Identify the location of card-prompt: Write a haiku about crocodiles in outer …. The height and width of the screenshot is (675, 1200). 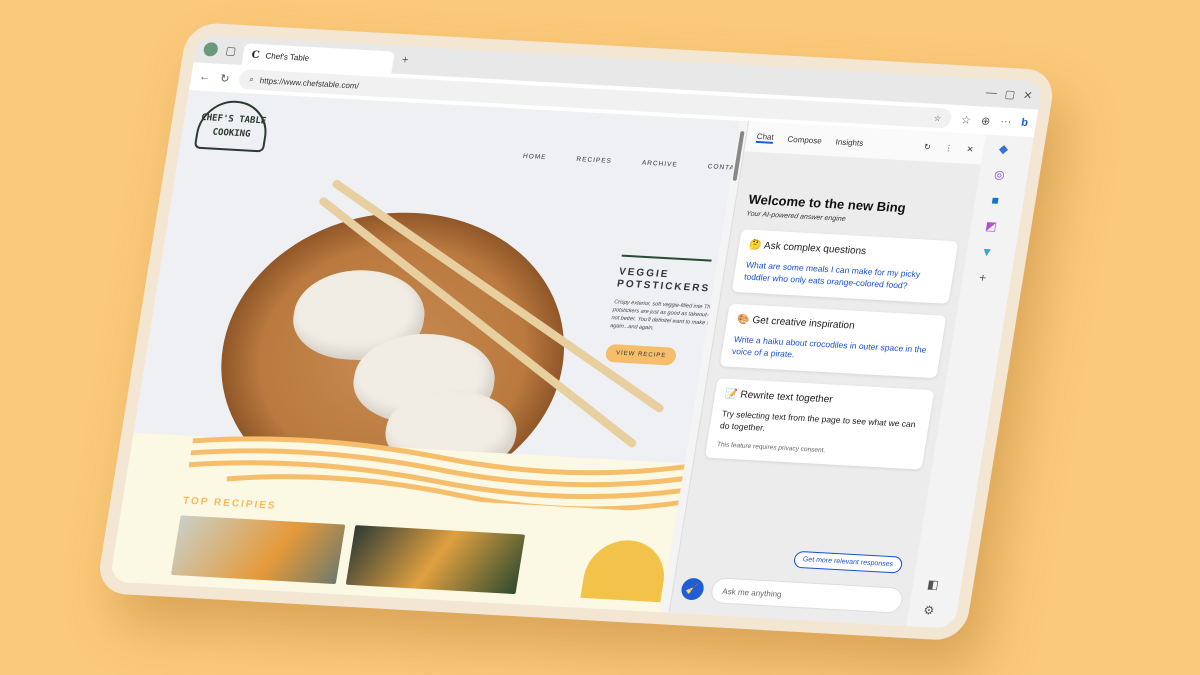
(831, 350).